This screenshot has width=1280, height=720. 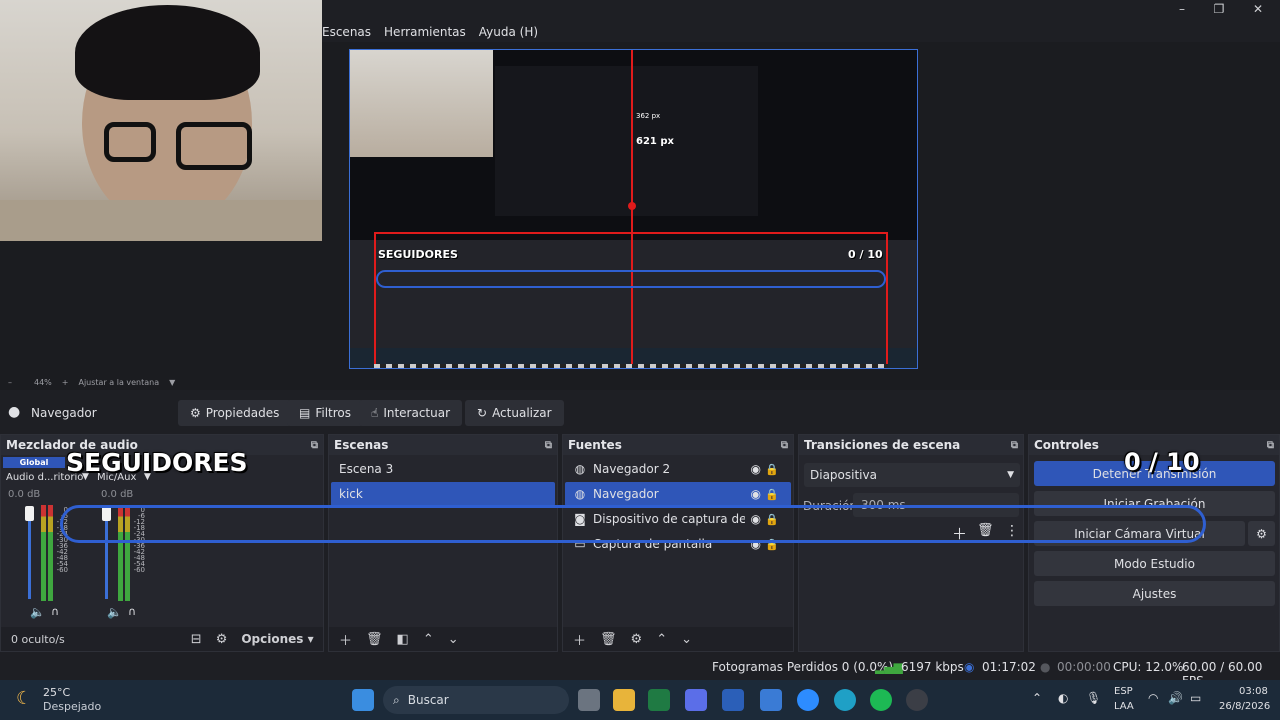 I want to click on excel-icon, so click(x=659, y=700).